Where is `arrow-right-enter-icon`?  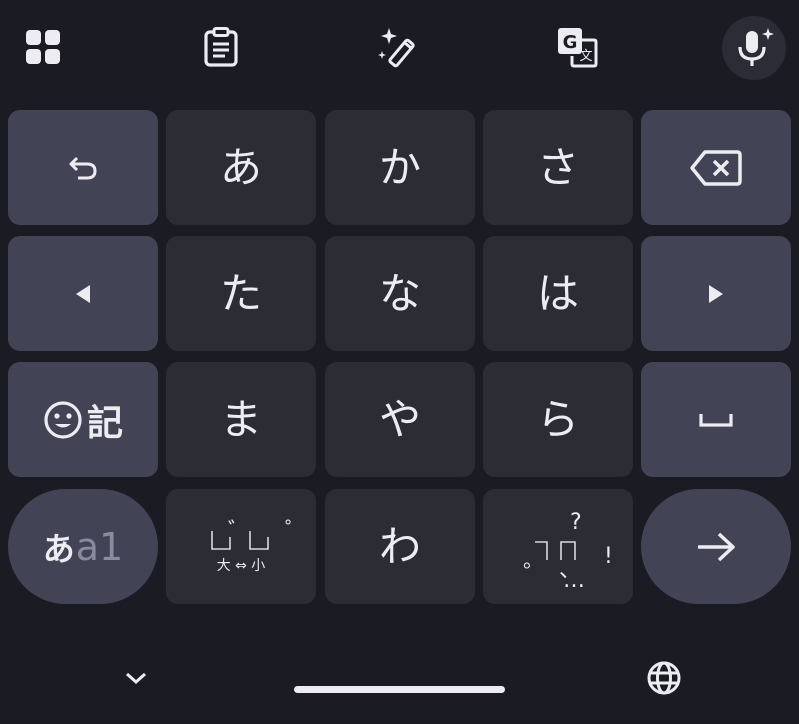 arrow-right-enter-icon is located at coordinates (716, 547).